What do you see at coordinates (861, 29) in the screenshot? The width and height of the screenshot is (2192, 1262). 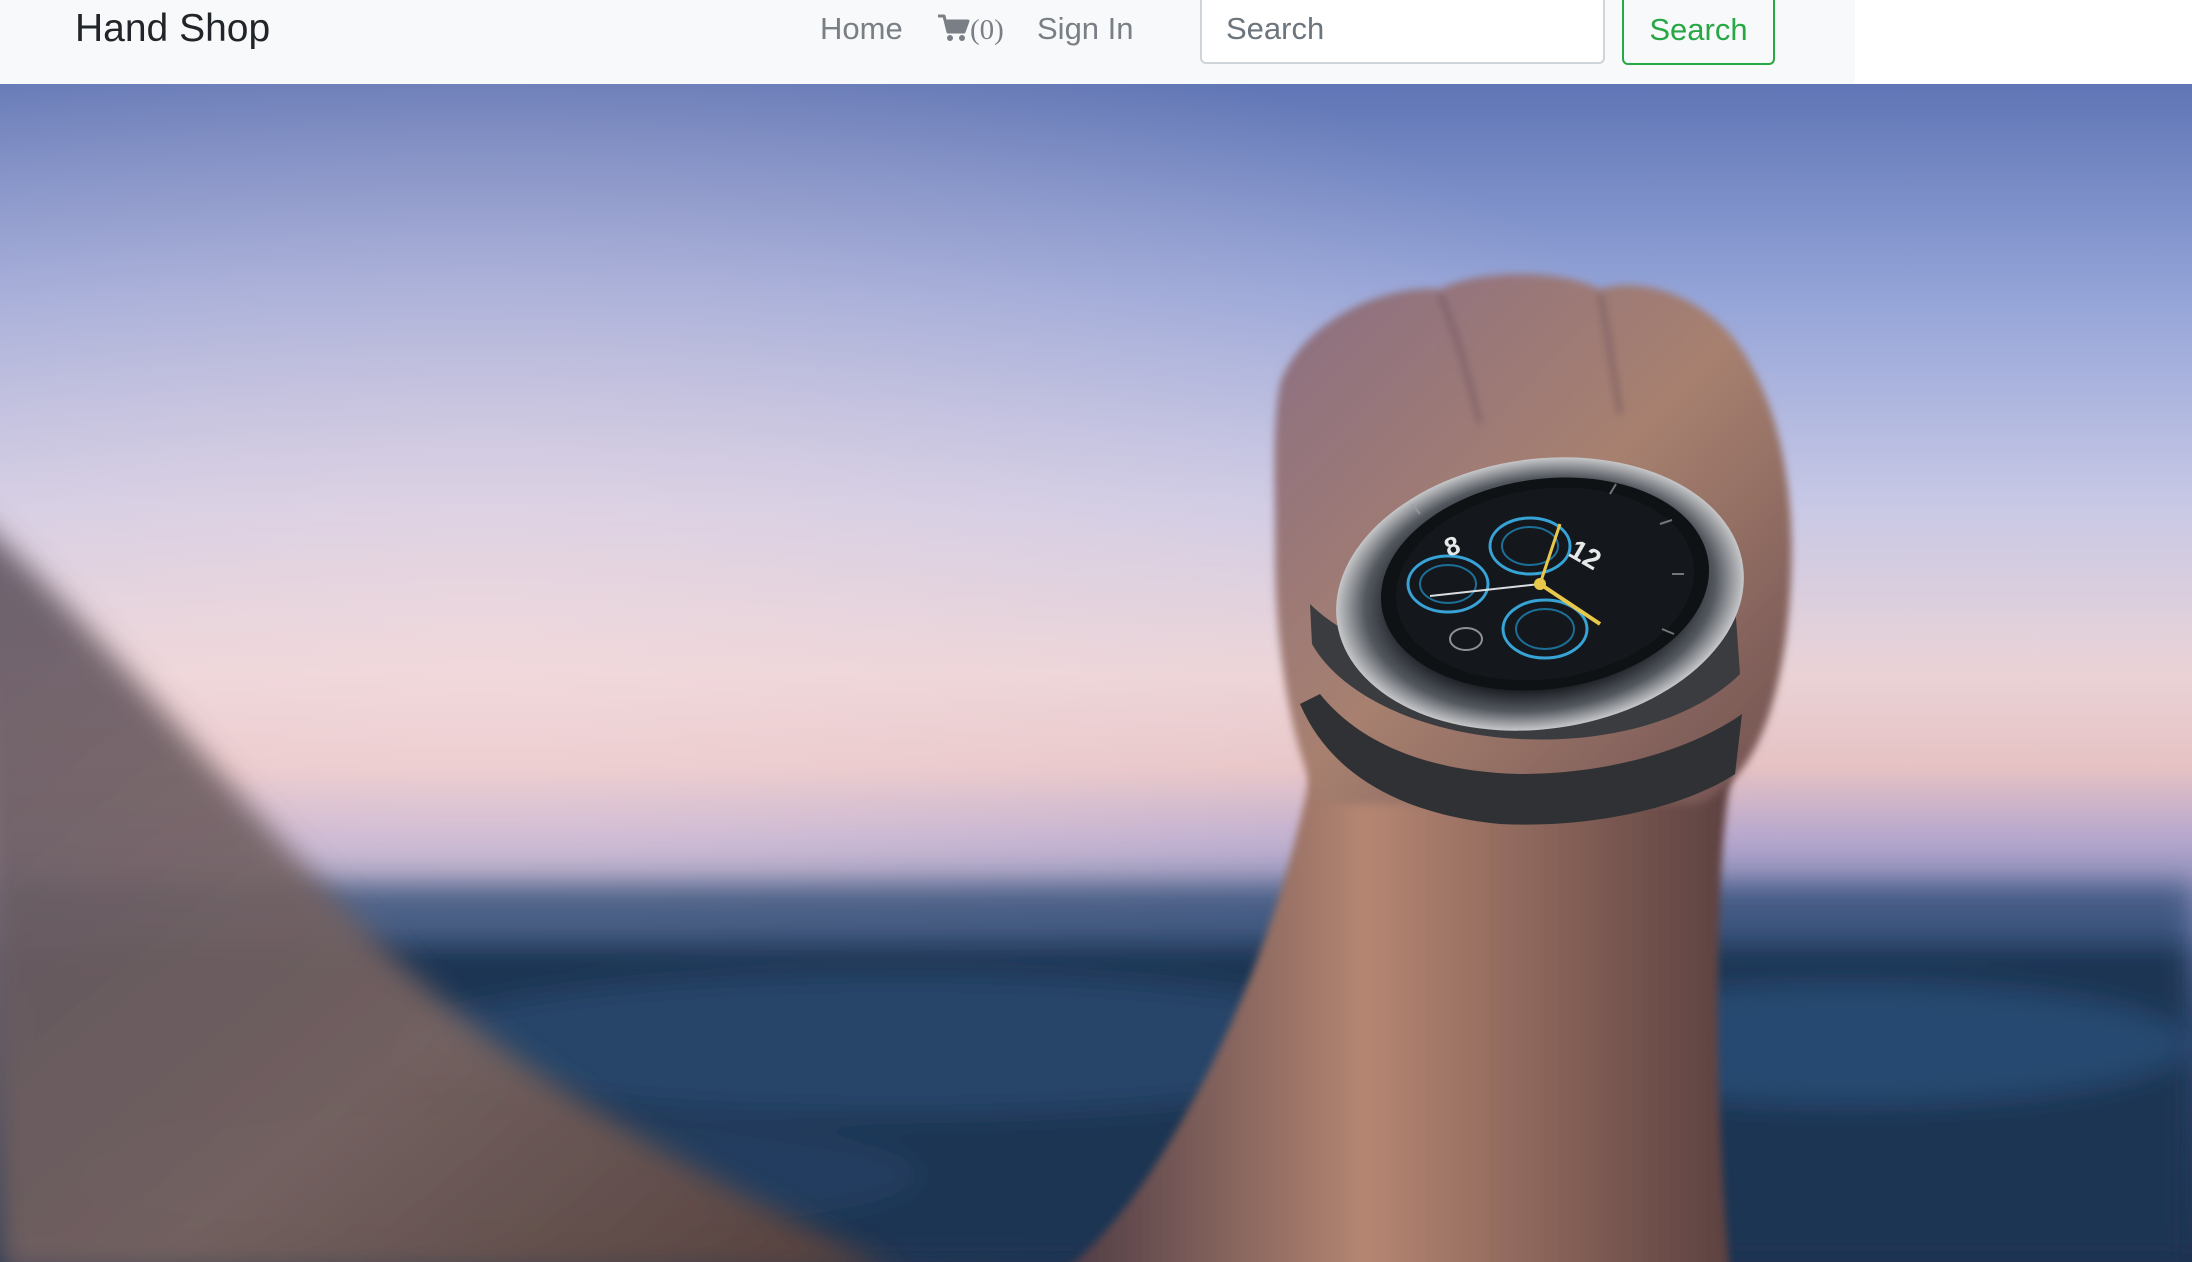 I see `nav-home-link: Home` at bounding box center [861, 29].